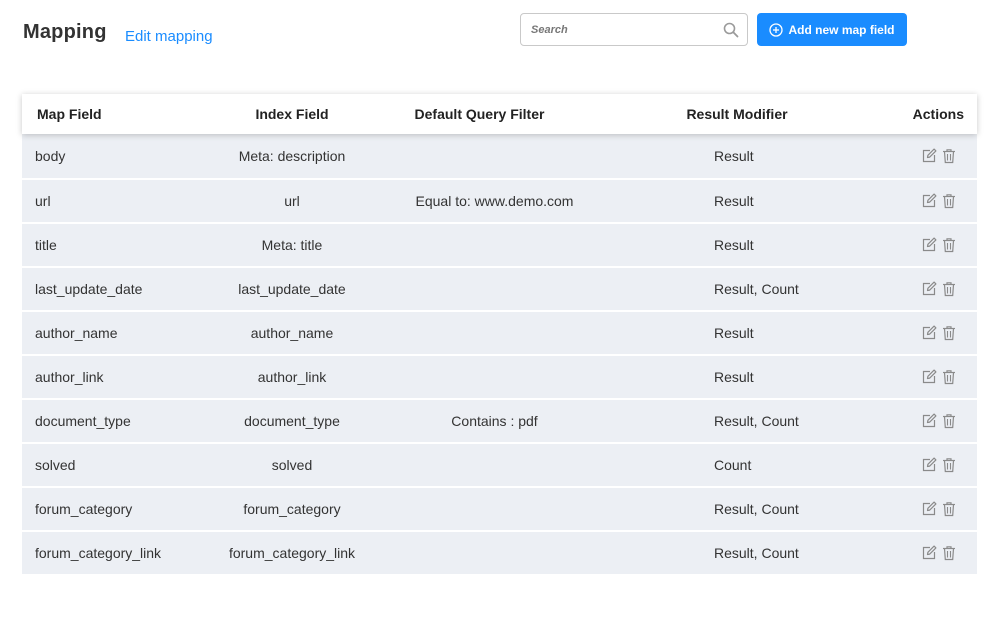 Image resolution: width=1000 pixels, height=625 pixels. I want to click on default-query-filter-cell: Contains : pdf, so click(494, 421).